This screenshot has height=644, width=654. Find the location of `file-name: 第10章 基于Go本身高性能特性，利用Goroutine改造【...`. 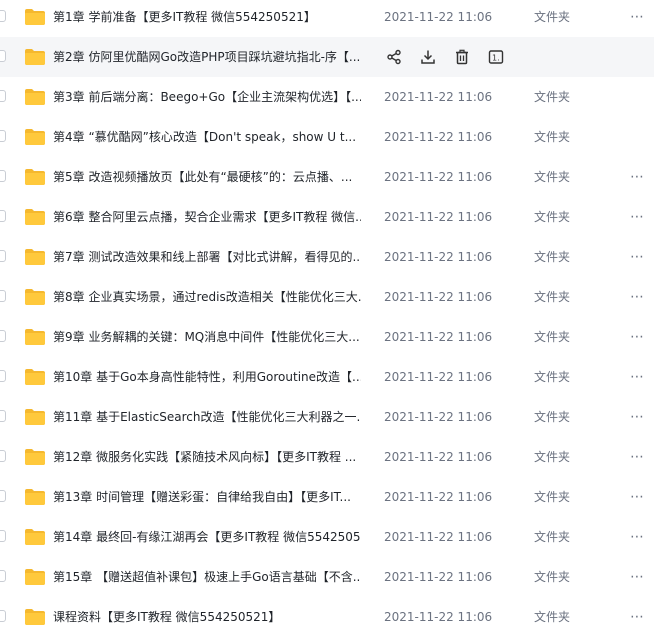

file-name: 第10章 基于Go本身高性能特性，利用Goroutine改造【... is located at coordinates (207, 377).